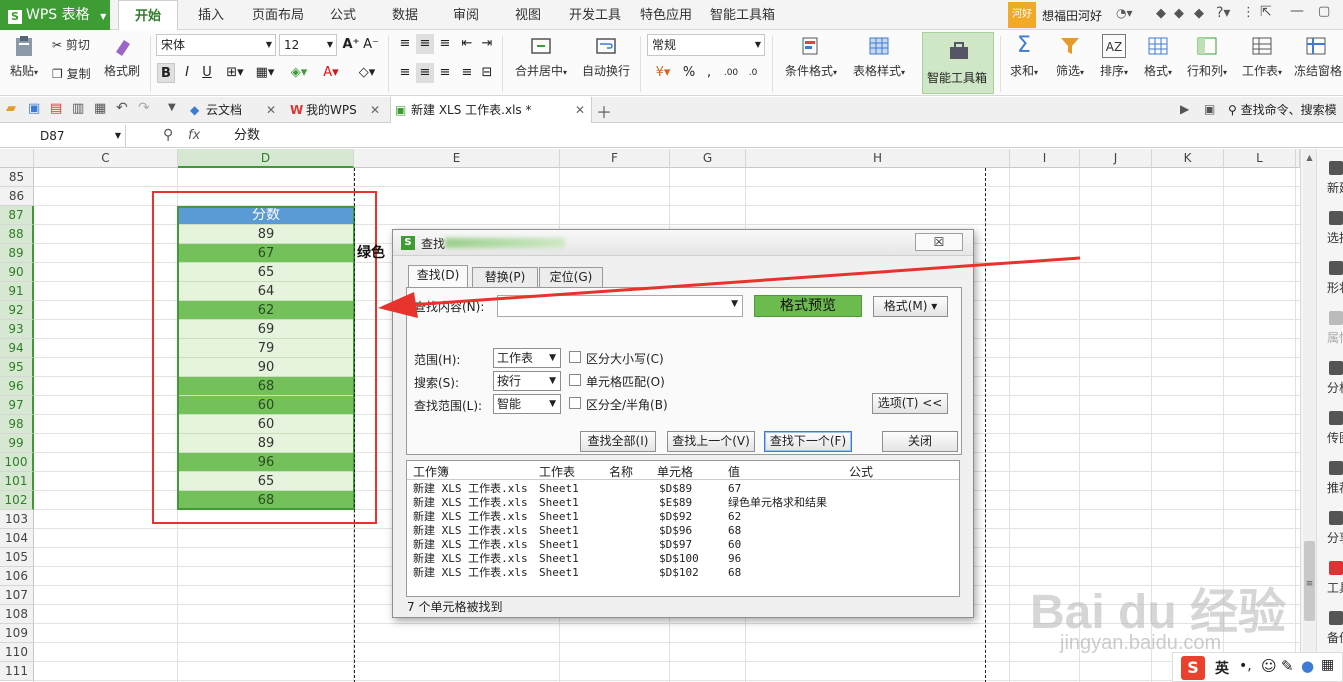  What do you see at coordinates (1266, 12) in the screenshot?
I see `restore-ribbon-icon: ⇱` at bounding box center [1266, 12].